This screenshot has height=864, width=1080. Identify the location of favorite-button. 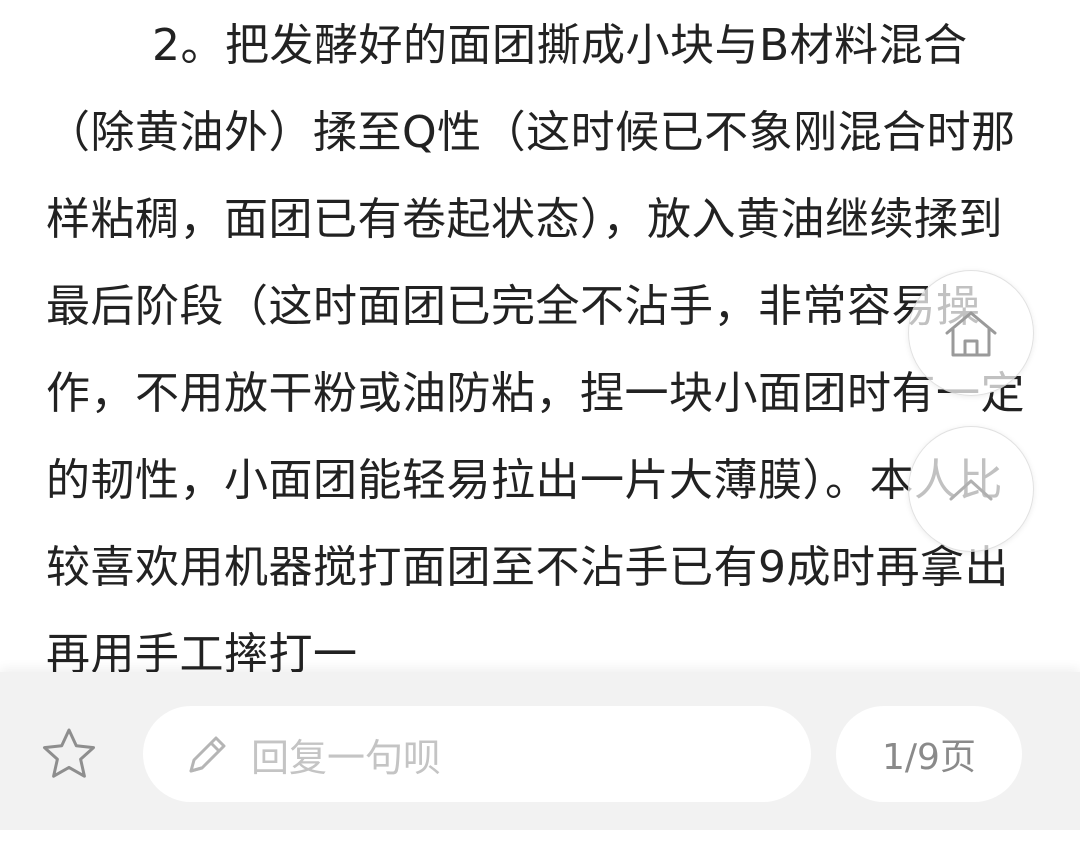
(69, 755).